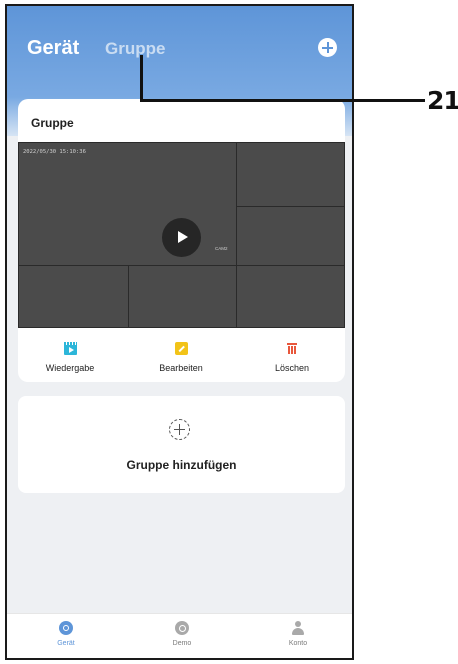  Describe the element at coordinates (66, 628) in the screenshot. I see `device-icon` at that location.